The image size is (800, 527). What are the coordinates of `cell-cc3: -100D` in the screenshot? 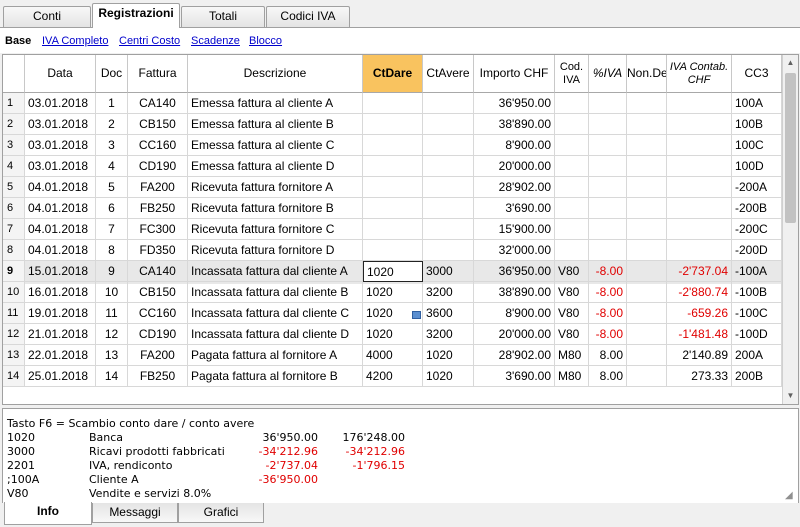 It's located at (757, 334).